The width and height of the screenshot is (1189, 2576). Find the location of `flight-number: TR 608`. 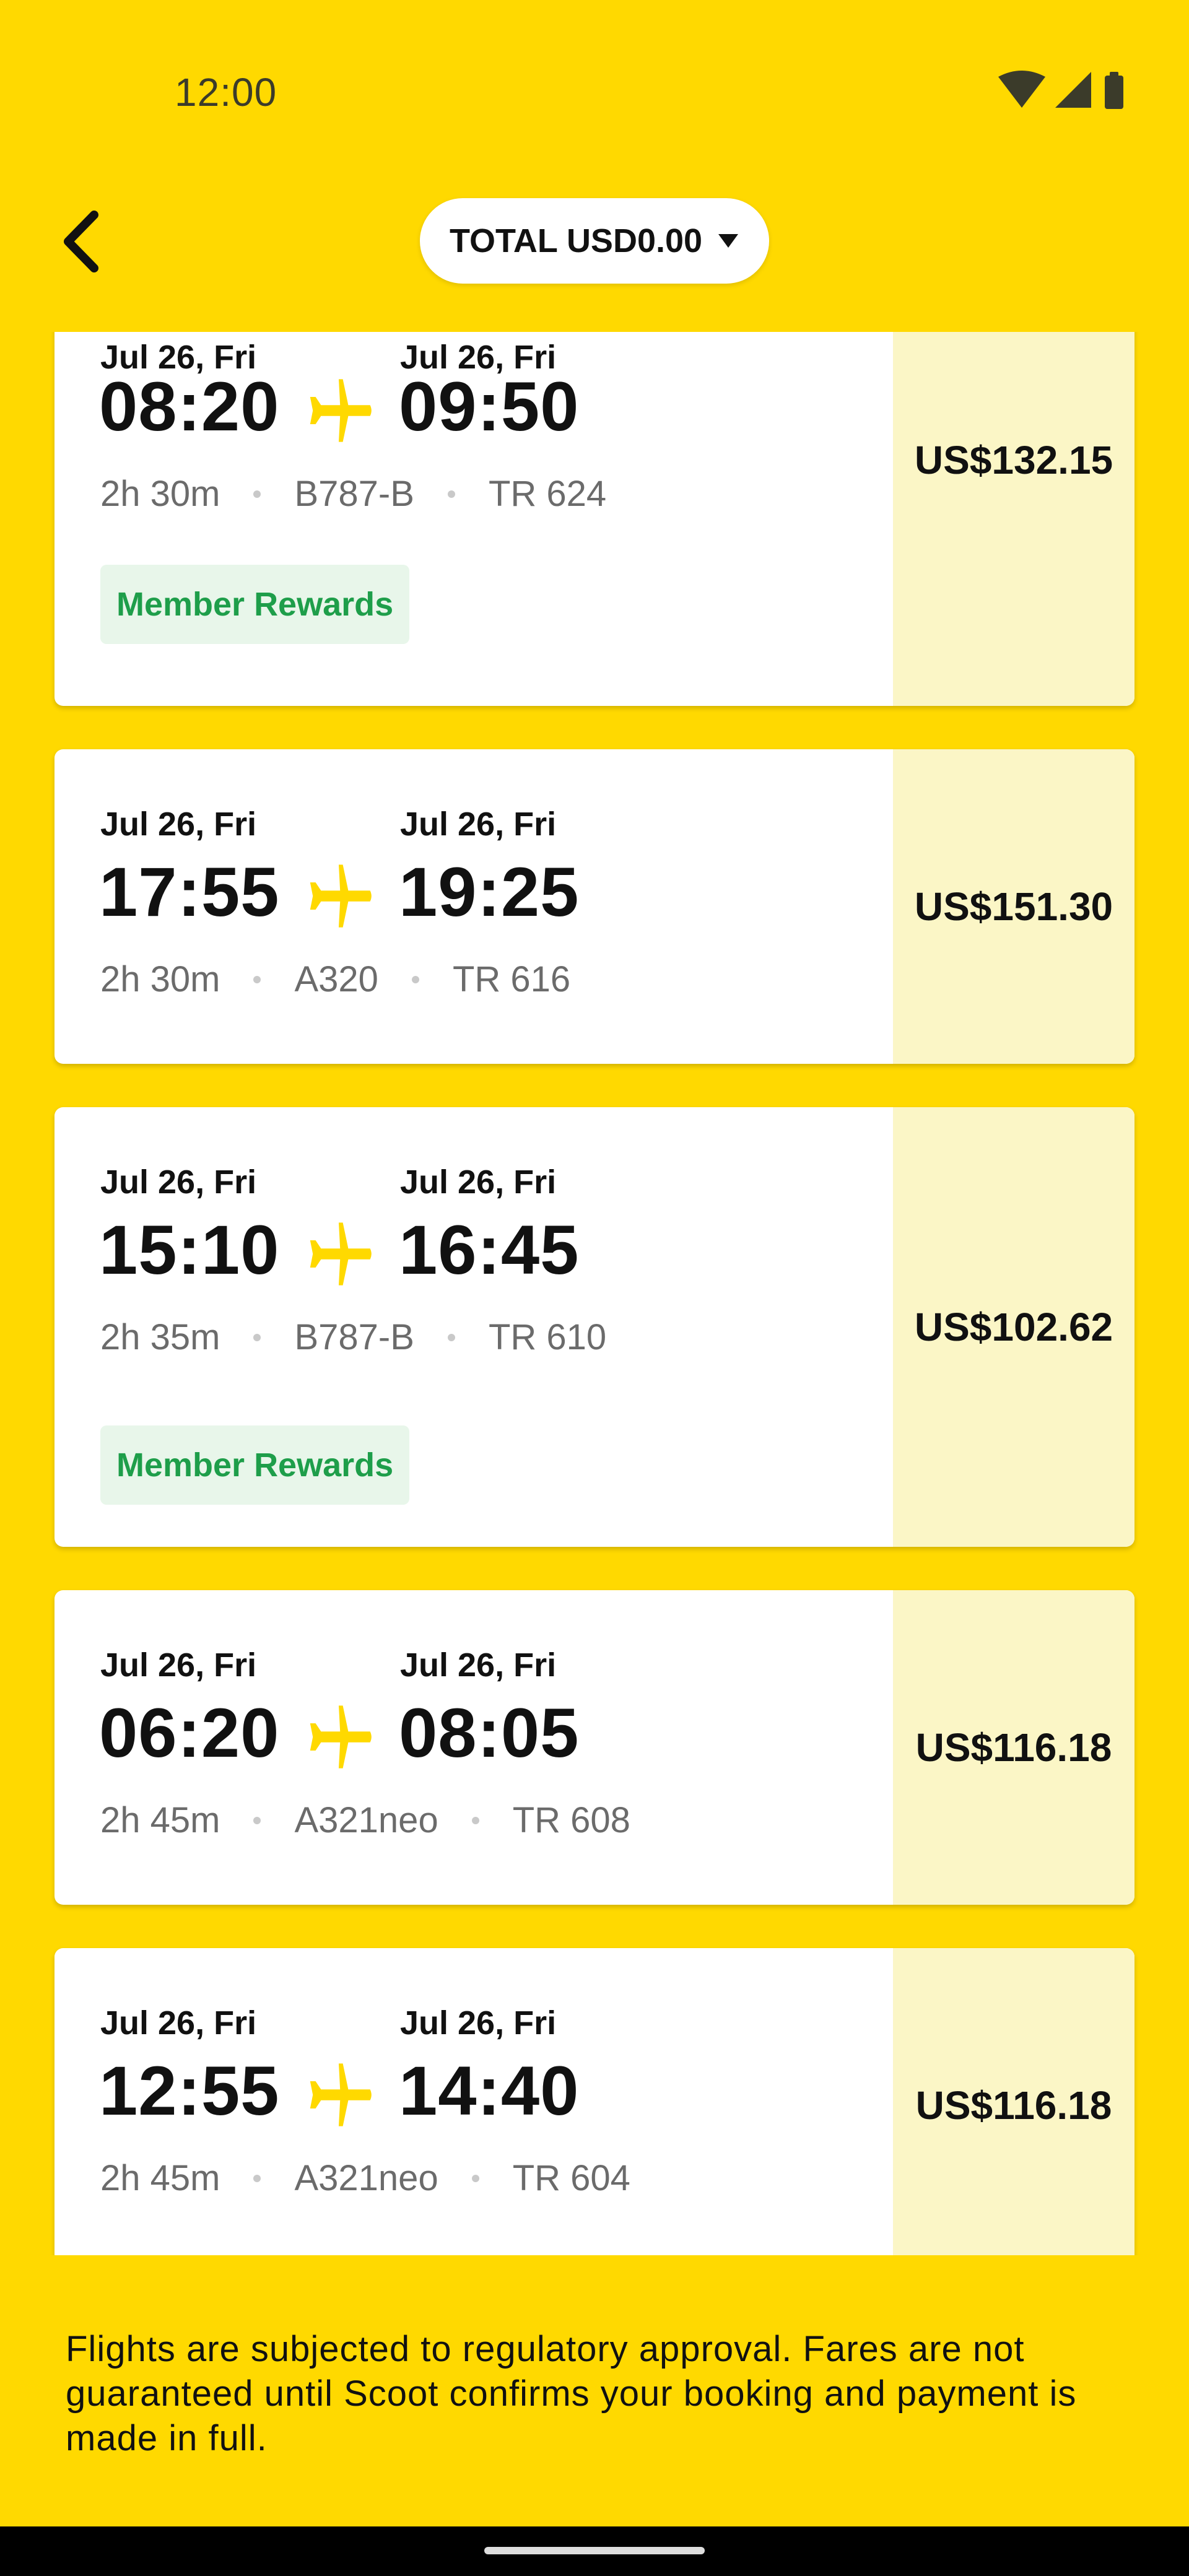

flight-number: TR 608 is located at coordinates (571, 1820).